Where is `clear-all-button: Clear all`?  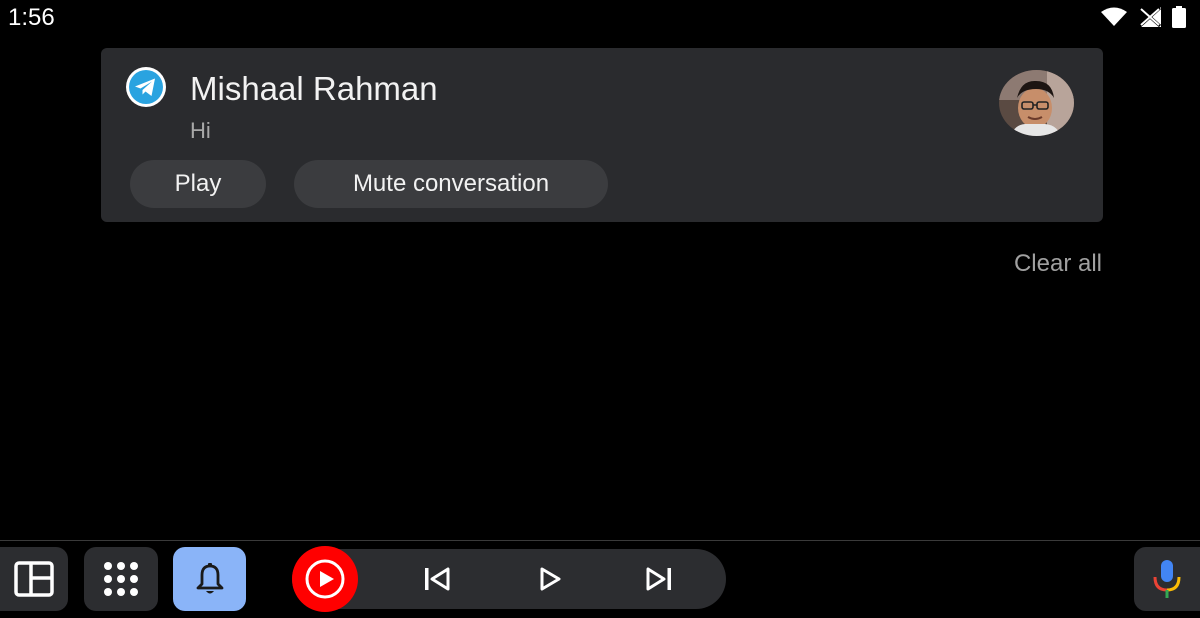
clear-all-button: Clear all is located at coordinates (1058, 264).